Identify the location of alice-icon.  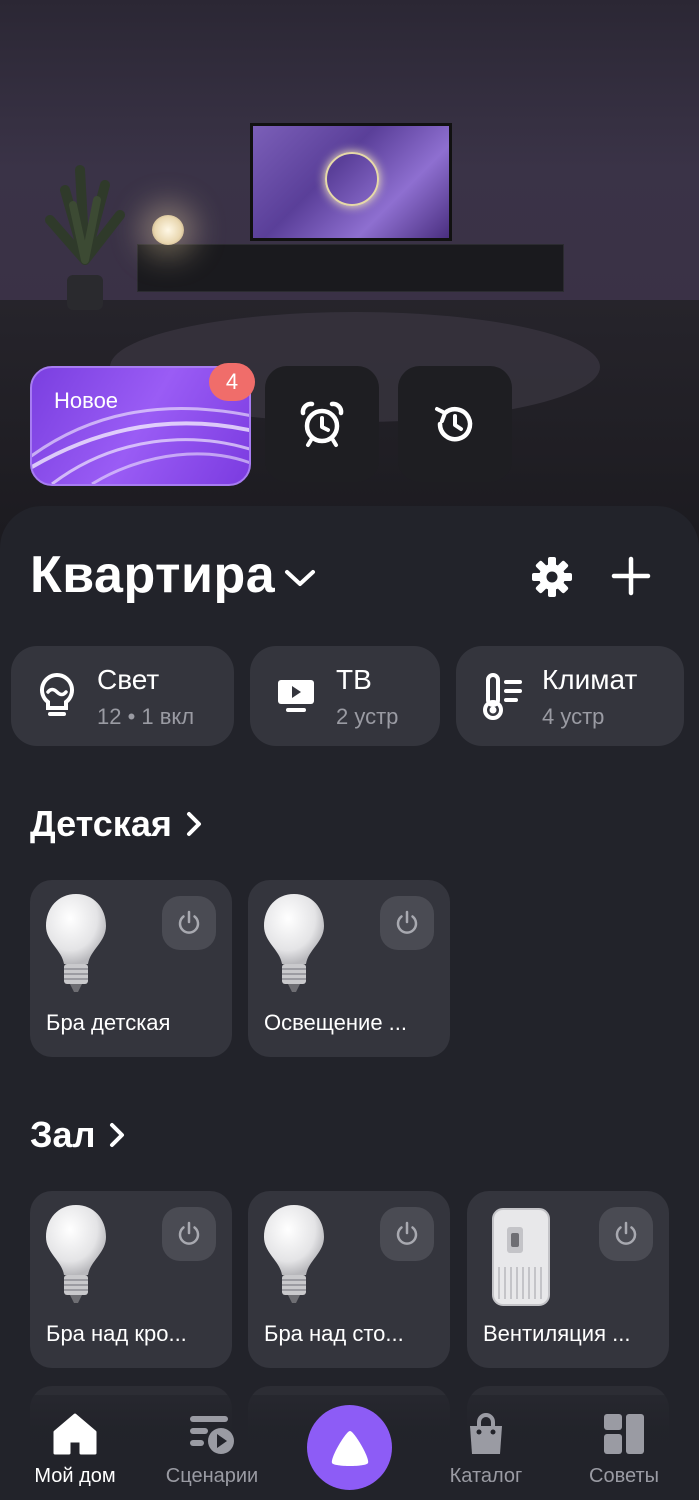
(349, 1448).